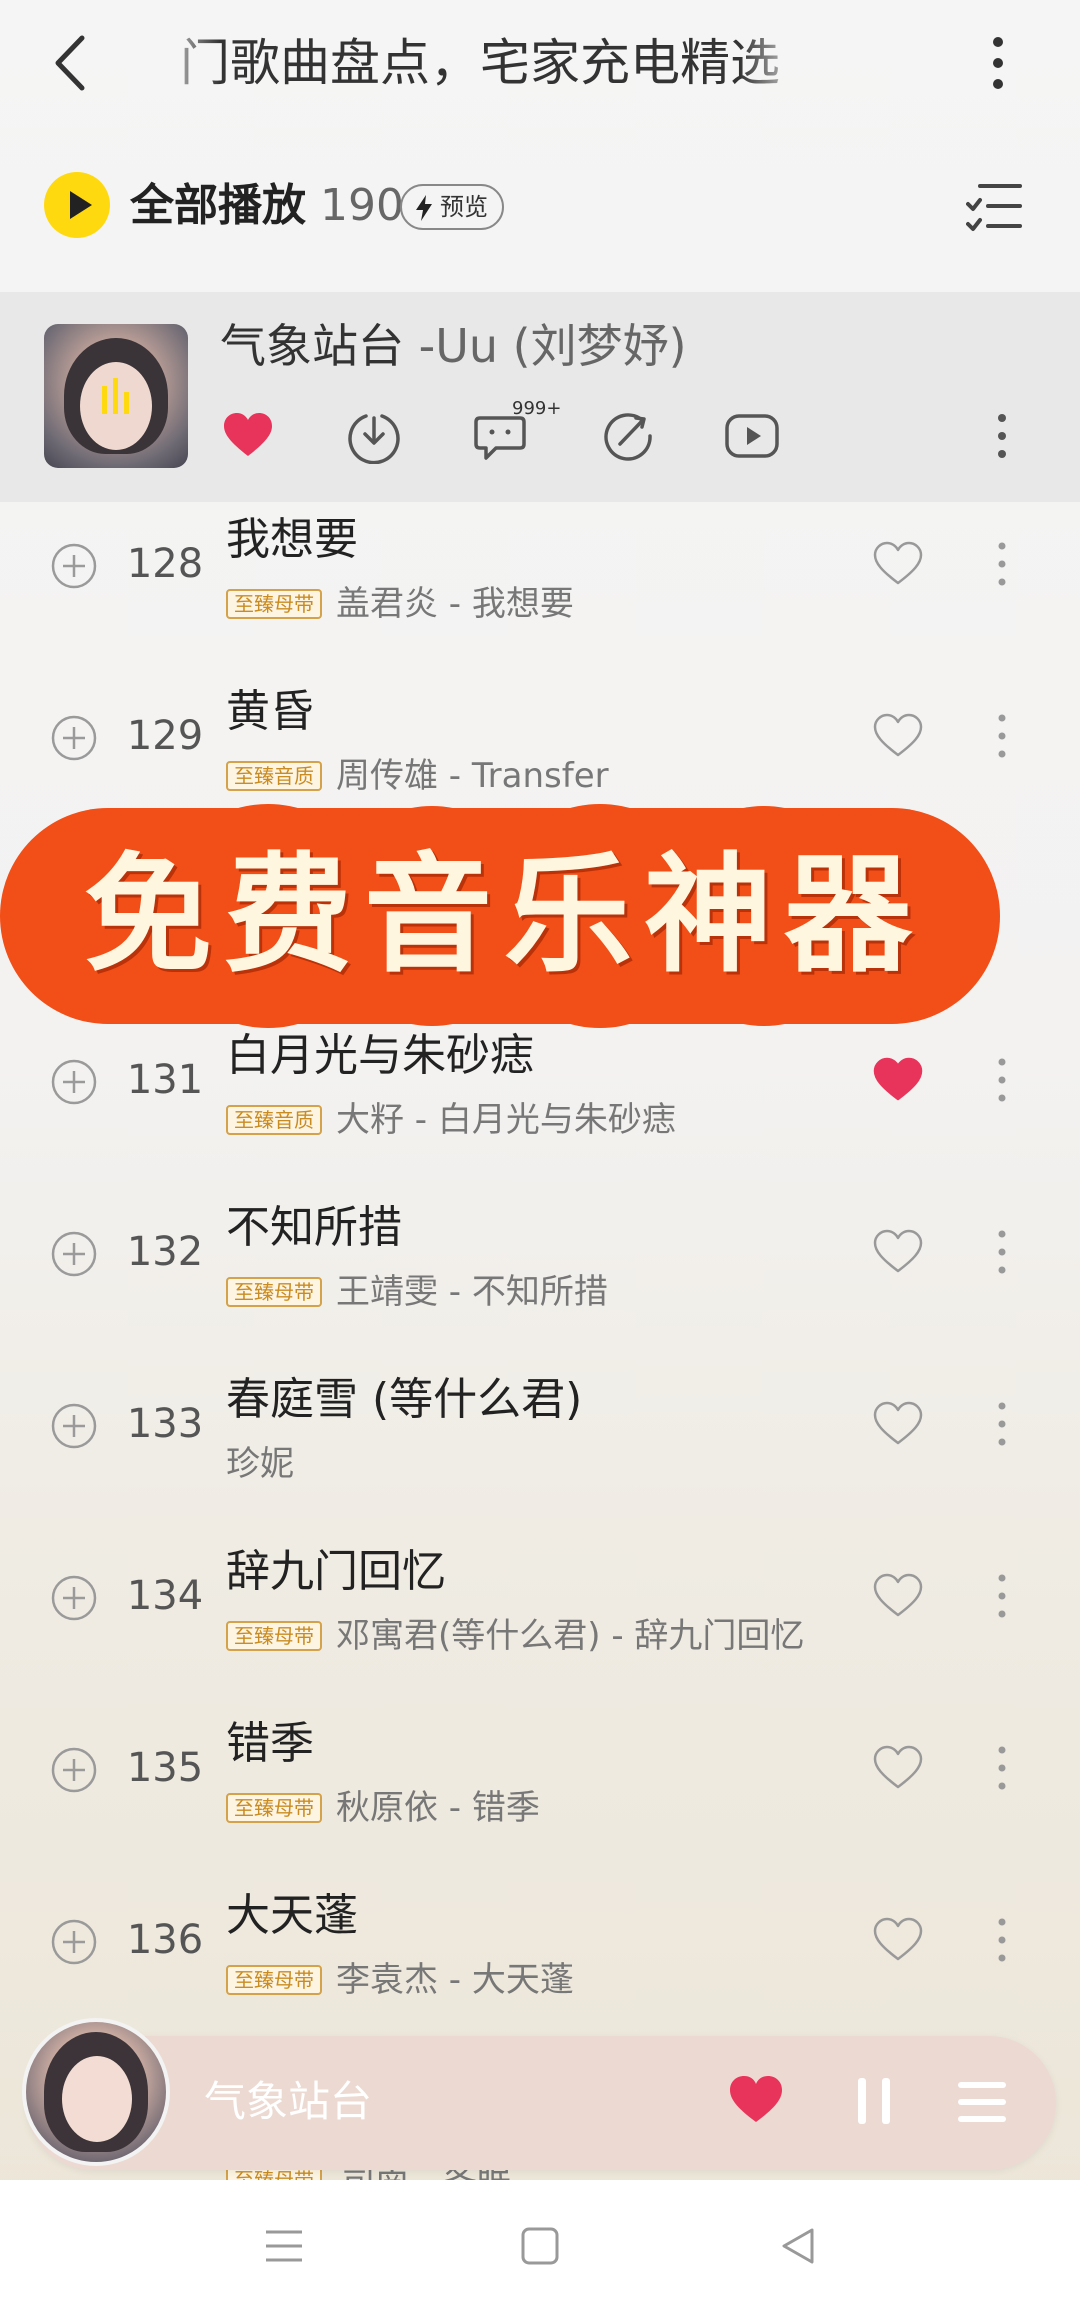 This screenshot has height=2313, width=1080. I want to click on song-row: 131 白月光与朱砂痣 至臻音质 大籽 - 白月光与朱砂痣, so click(540, 1104).